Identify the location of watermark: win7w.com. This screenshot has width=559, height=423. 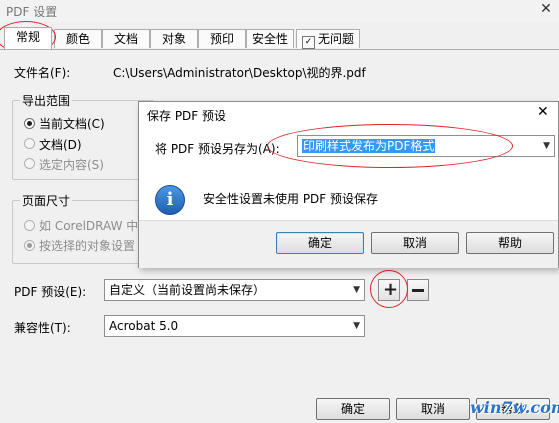
(514, 407).